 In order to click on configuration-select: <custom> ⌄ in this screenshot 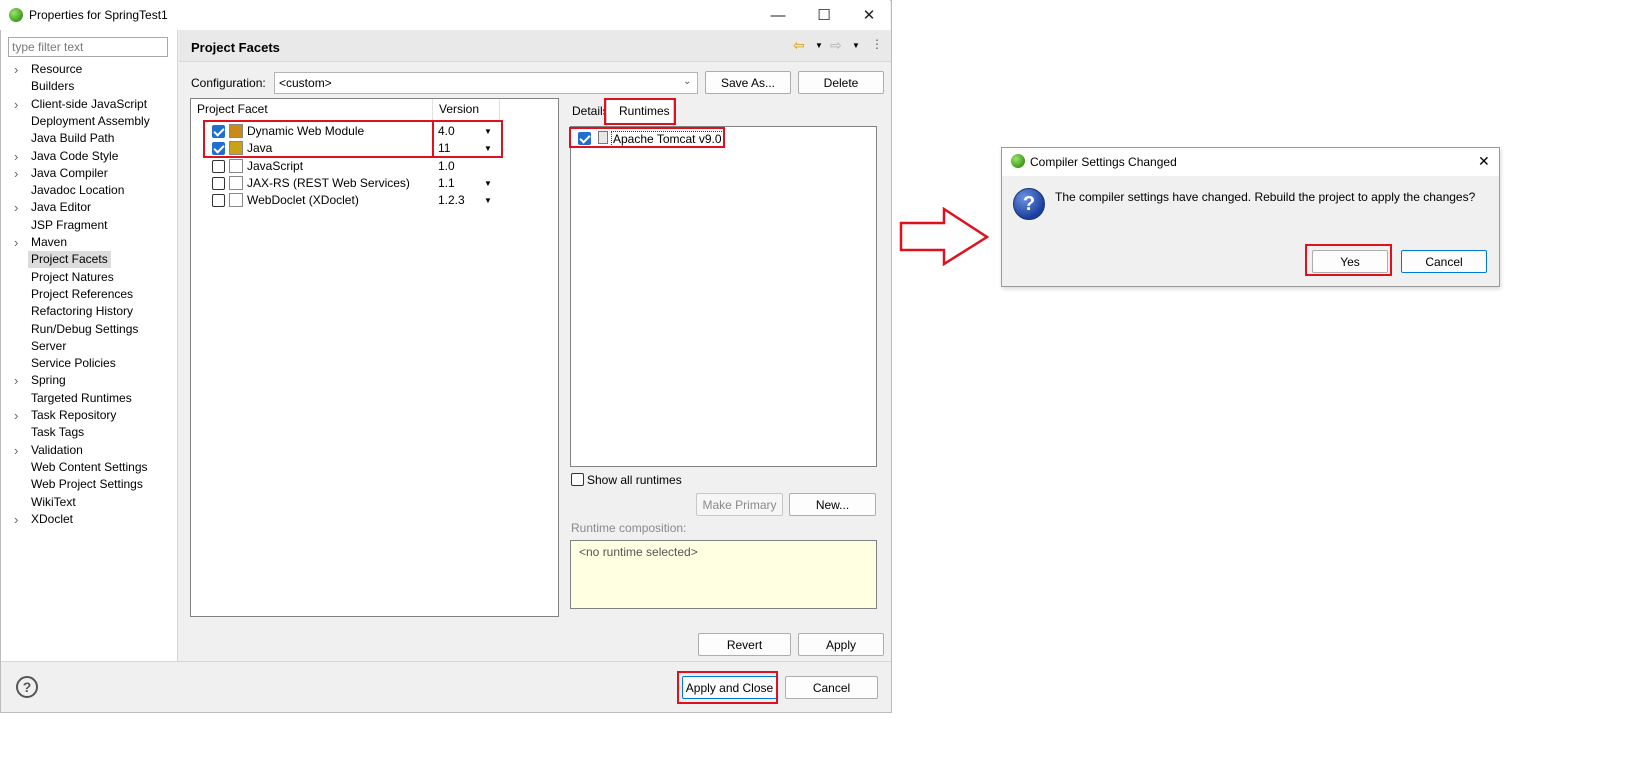, I will do `click(486, 83)`.